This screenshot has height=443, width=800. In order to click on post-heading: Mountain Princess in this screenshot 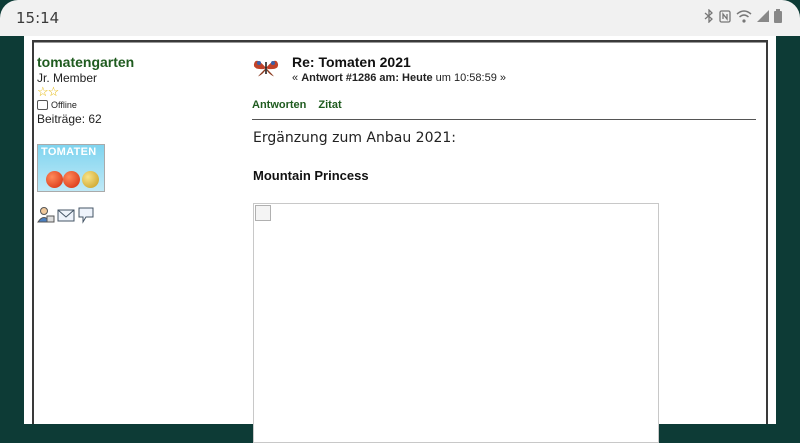, I will do `click(311, 175)`.